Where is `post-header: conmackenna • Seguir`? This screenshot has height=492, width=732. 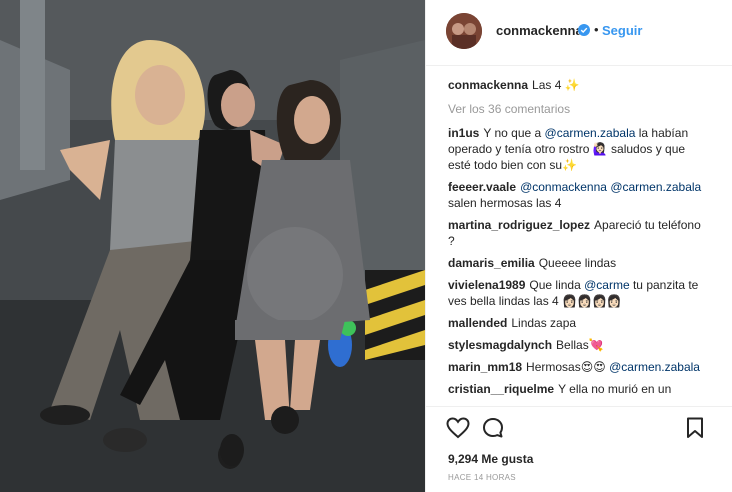
post-header: conmackenna • Seguir is located at coordinates (579, 33).